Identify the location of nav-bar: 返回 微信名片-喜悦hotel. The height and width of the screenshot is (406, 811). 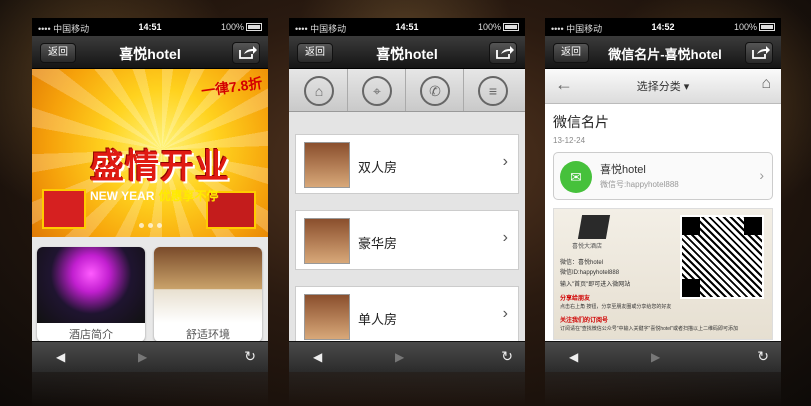
(663, 52).